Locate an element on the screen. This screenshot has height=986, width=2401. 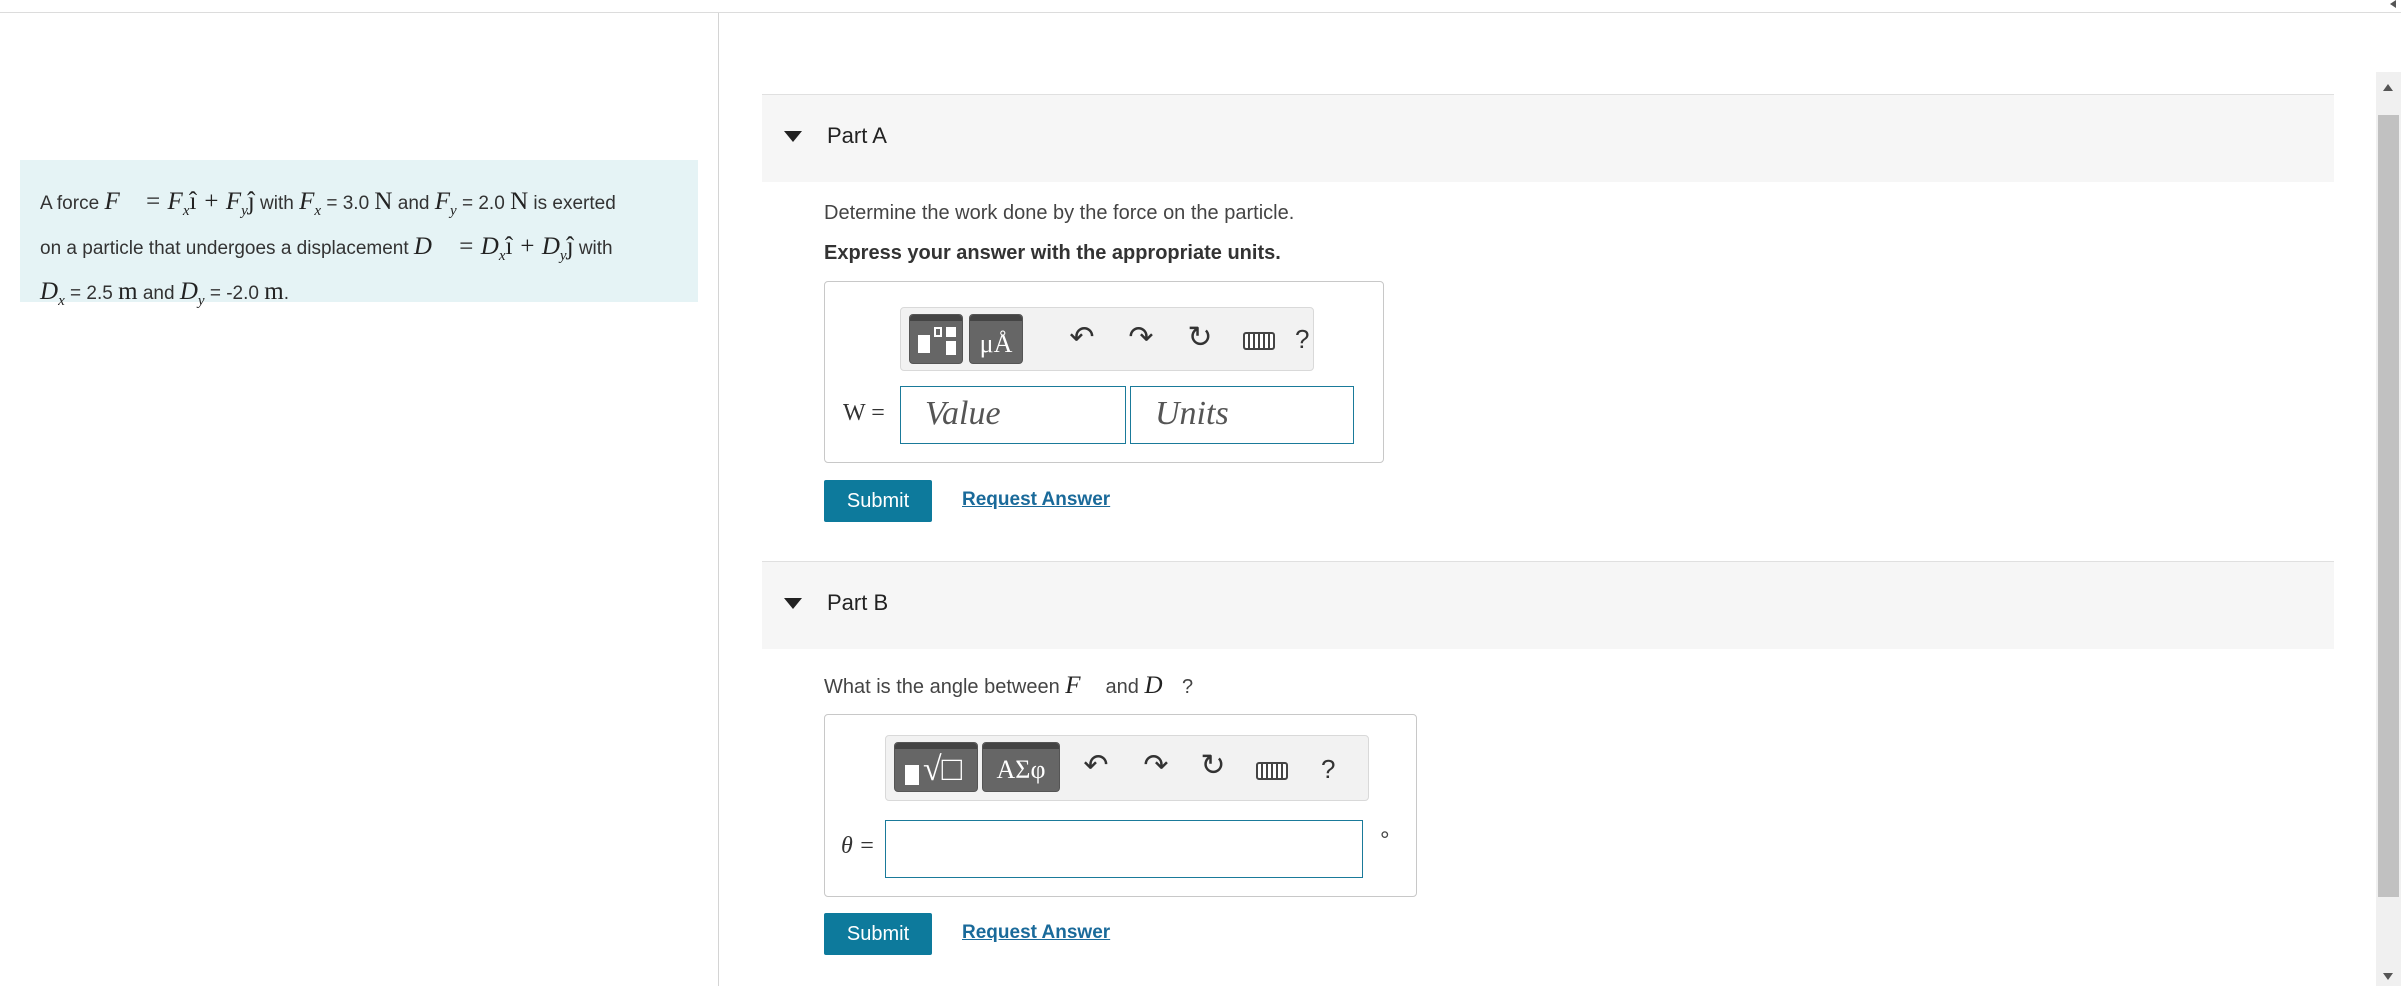
period: . is located at coordinates (286, 293).